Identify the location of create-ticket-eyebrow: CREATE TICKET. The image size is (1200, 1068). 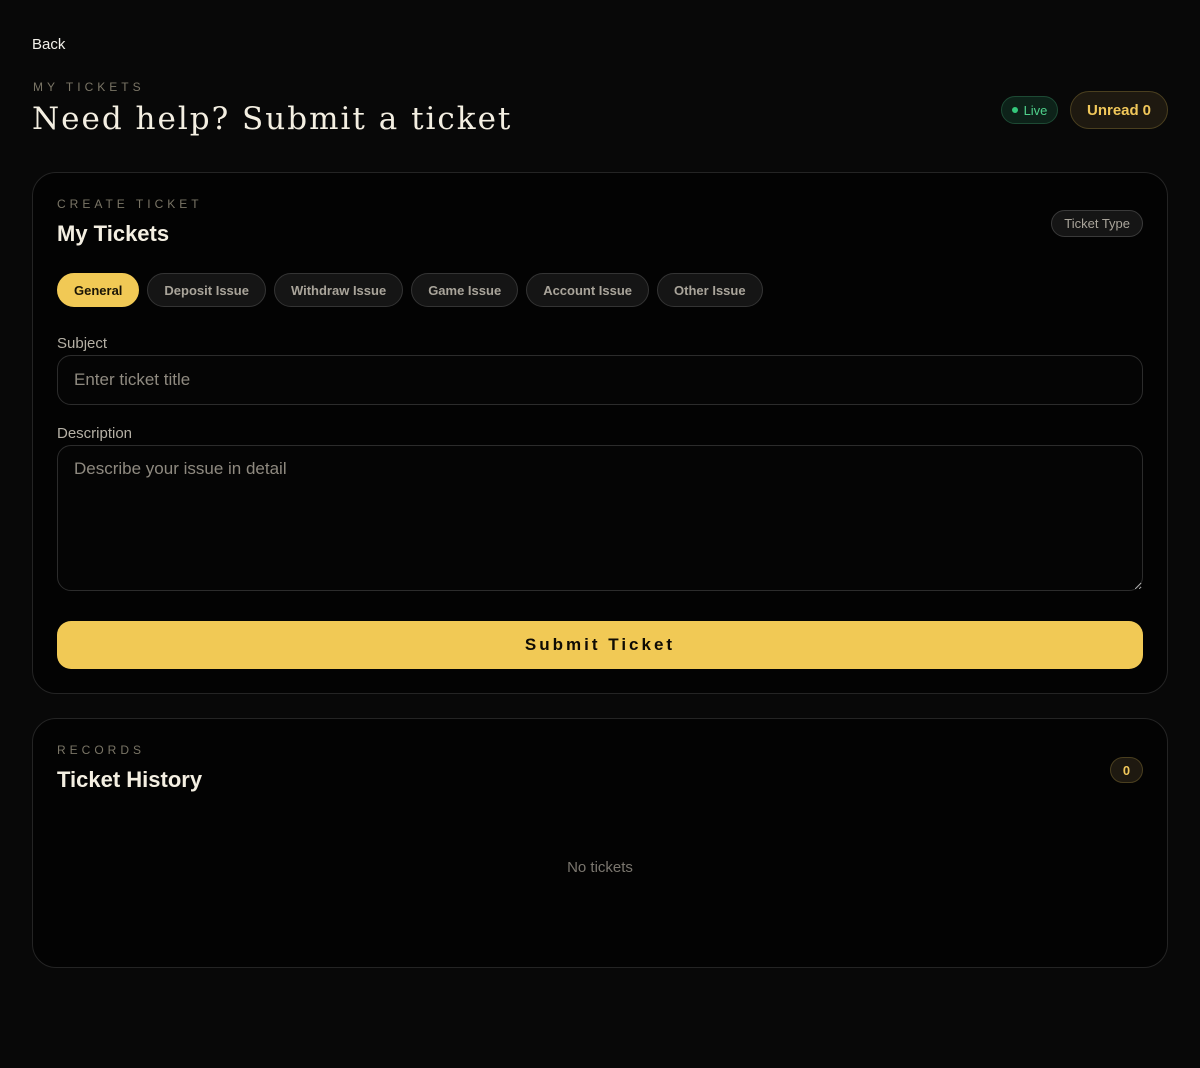
(130, 204).